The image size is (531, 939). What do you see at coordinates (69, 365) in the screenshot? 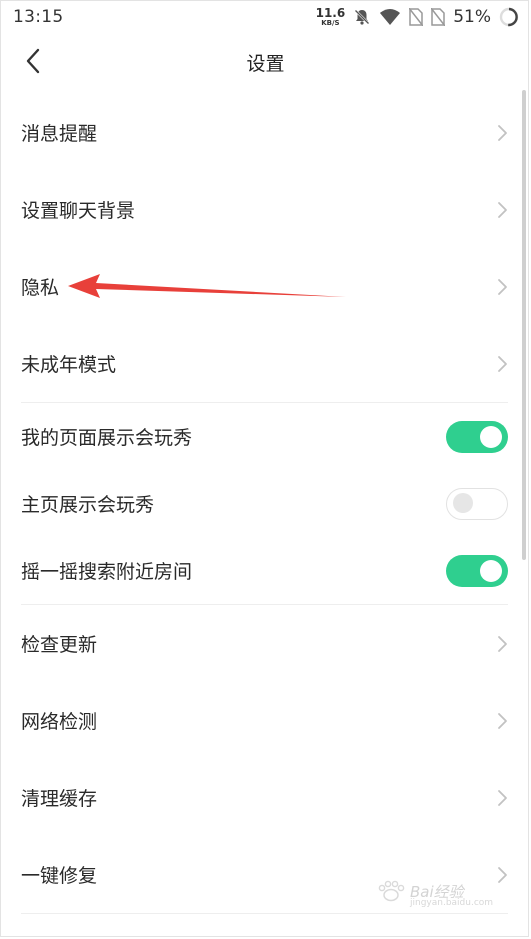
I see `settings-item-label: 未成年模式` at bounding box center [69, 365].